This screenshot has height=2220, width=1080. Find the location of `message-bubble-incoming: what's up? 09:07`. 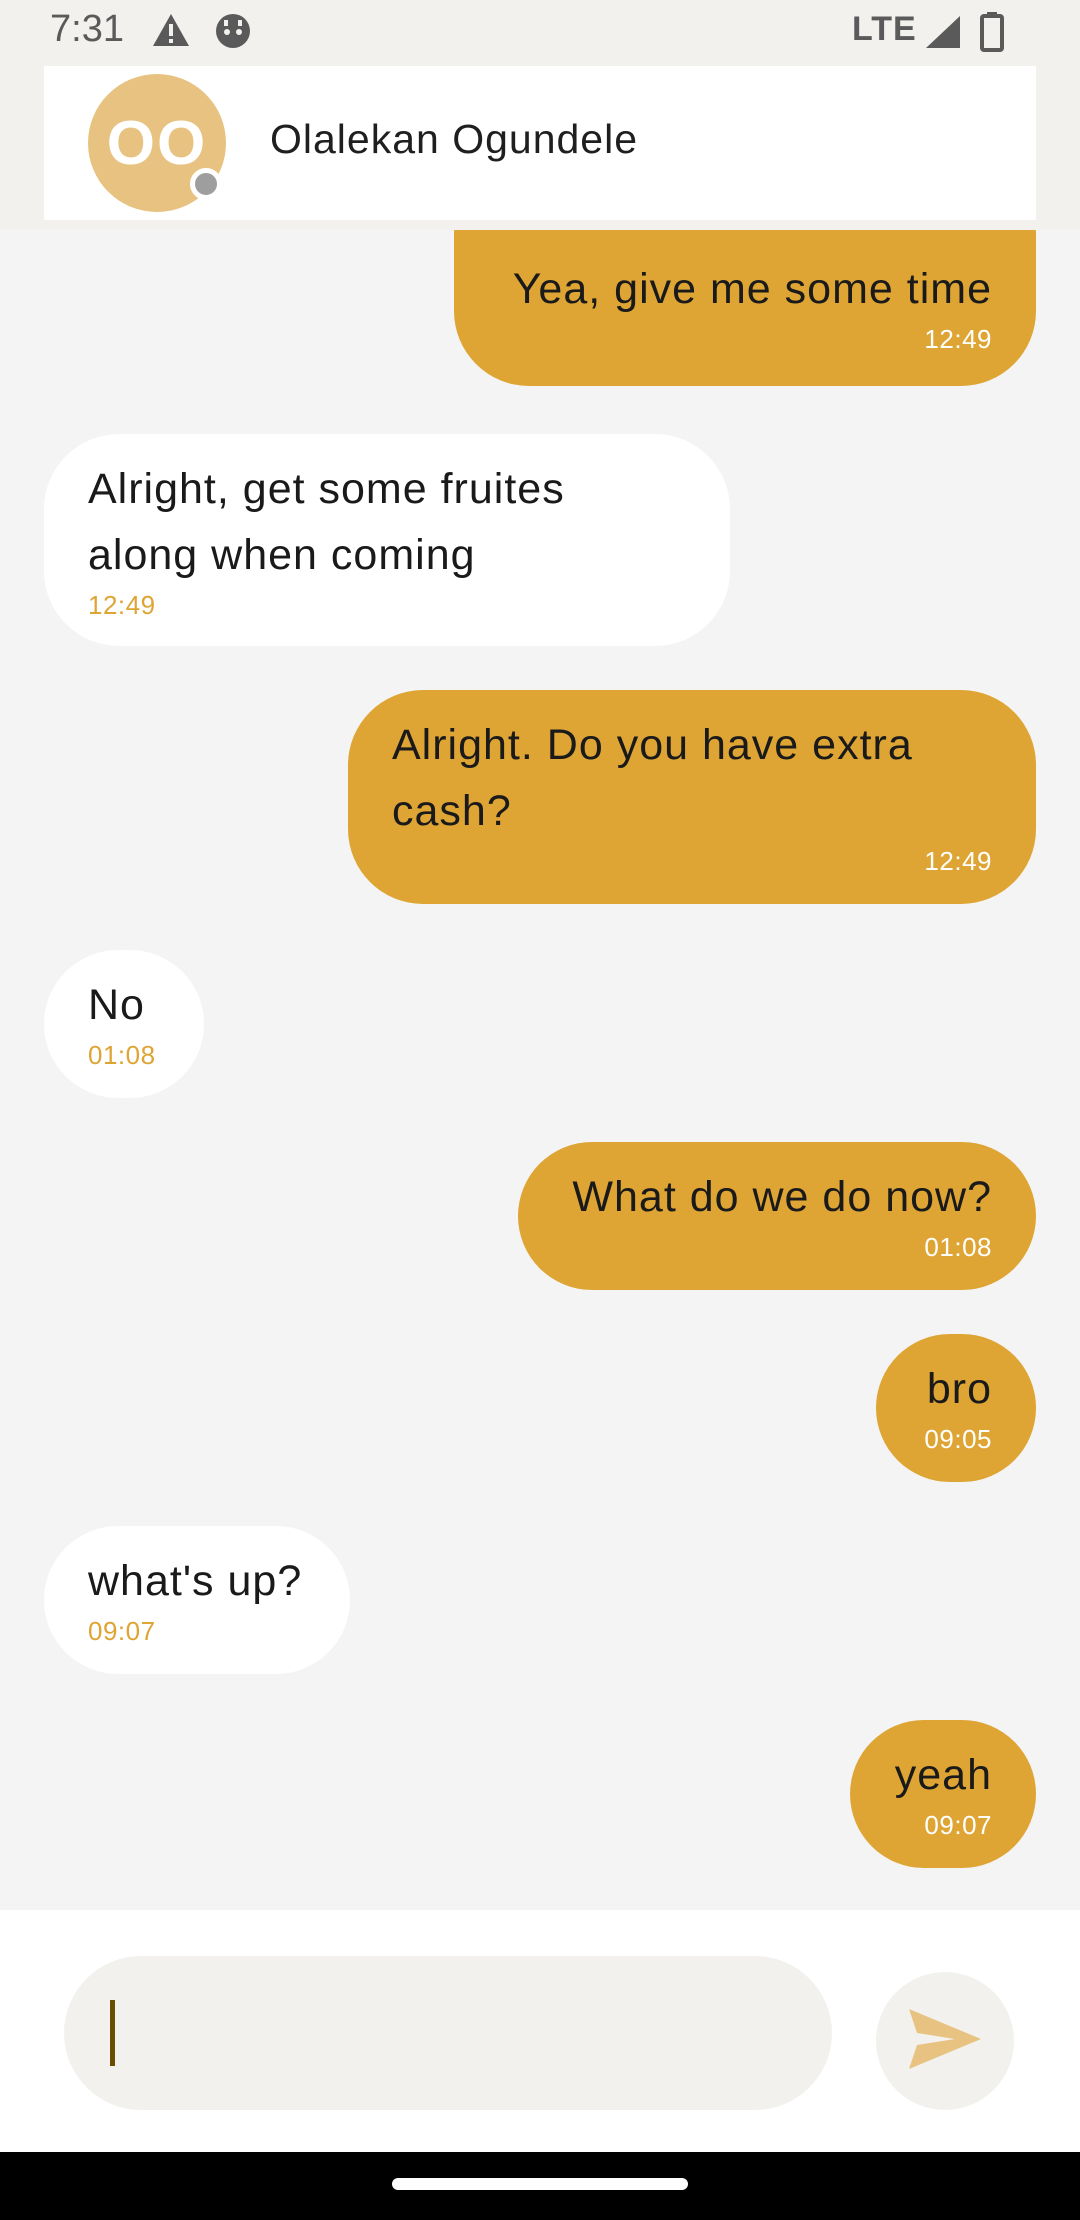

message-bubble-incoming: what's up? 09:07 is located at coordinates (197, 1600).